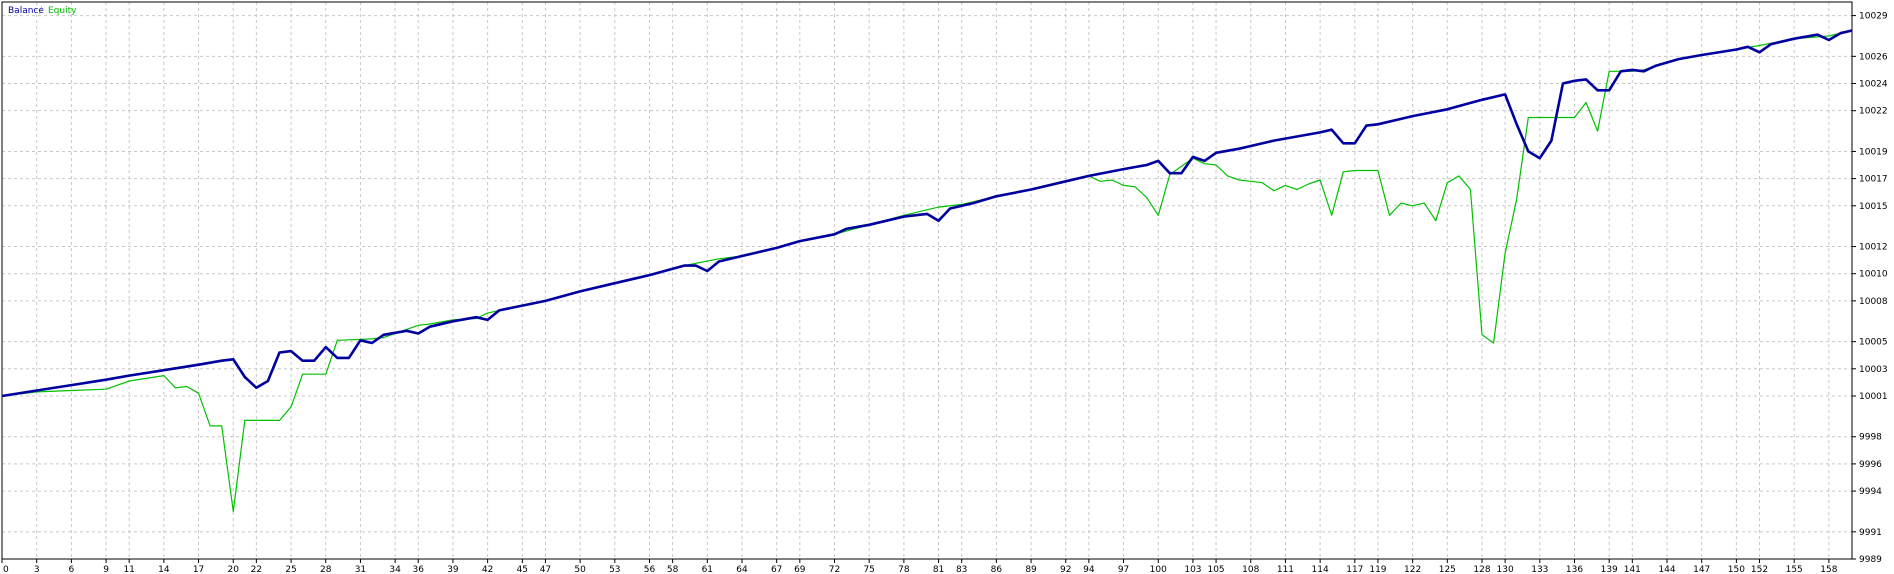 This screenshot has height=574, width=1894. I want to click on x-tick-label: 45, so click(522, 569).